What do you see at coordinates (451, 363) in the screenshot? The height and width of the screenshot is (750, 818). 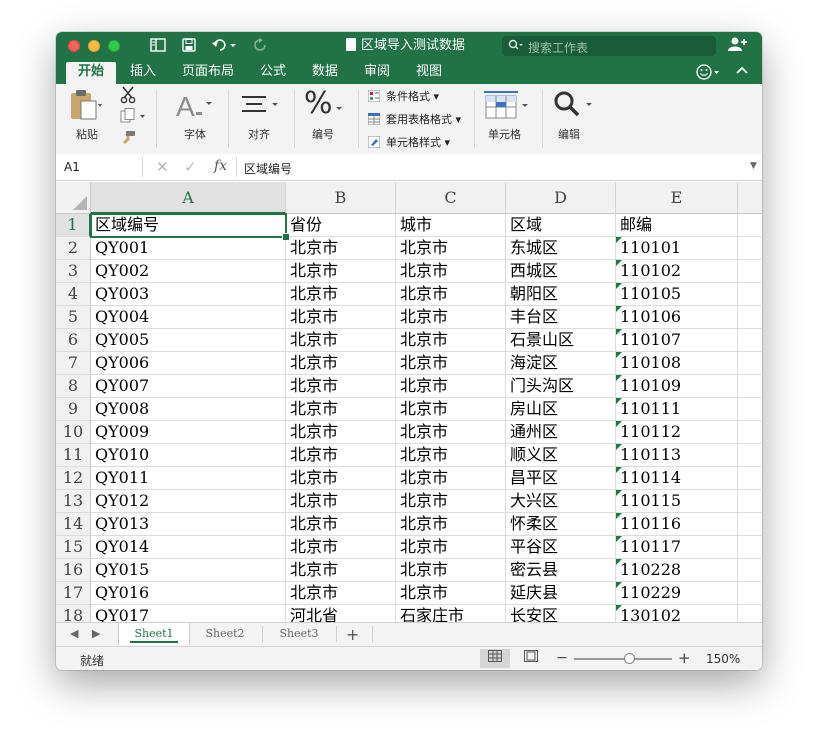 I see `cell-c7: 北京市` at bounding box center [451, 363].